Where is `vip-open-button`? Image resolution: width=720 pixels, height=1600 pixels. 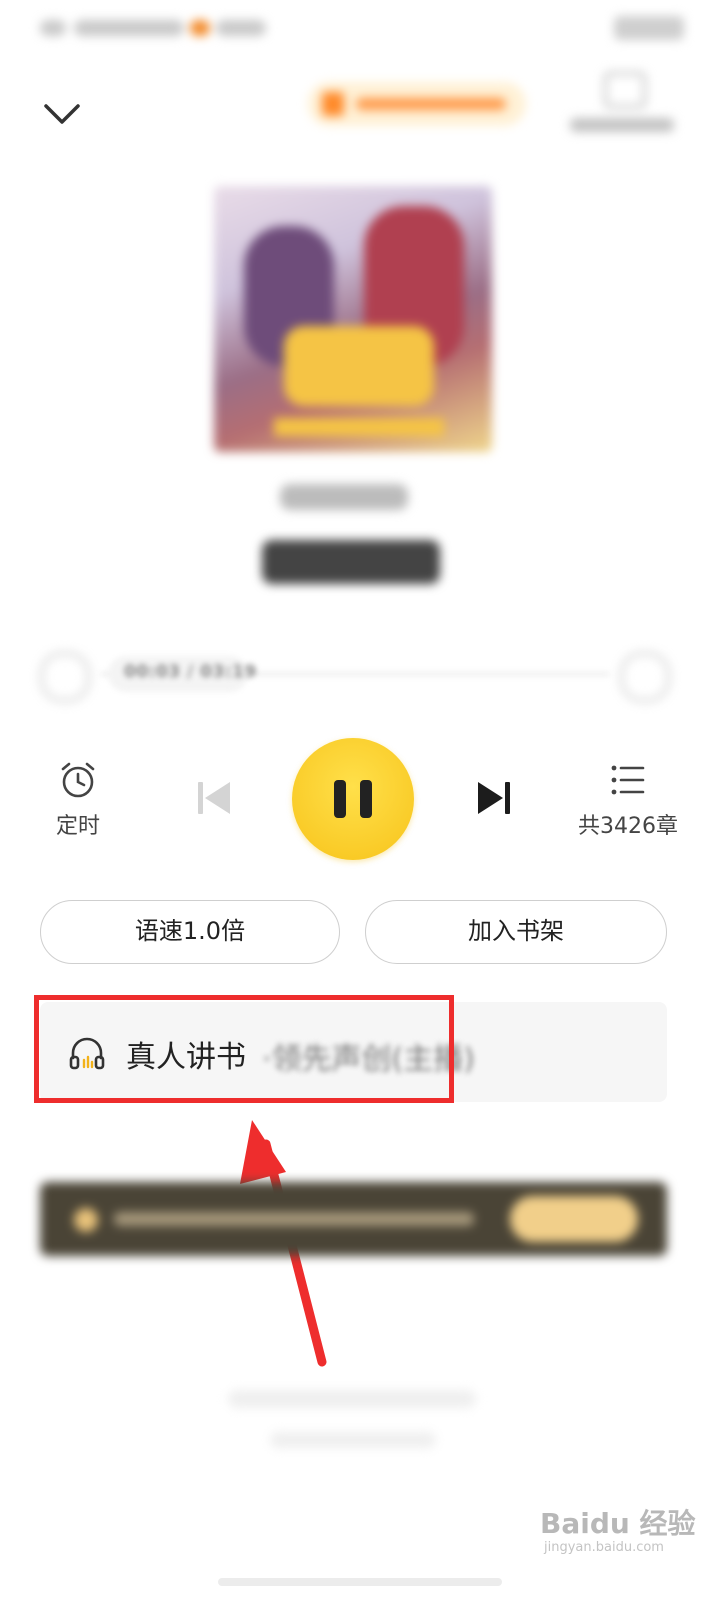
vip-open-button is located at coordinates (574, 1219).